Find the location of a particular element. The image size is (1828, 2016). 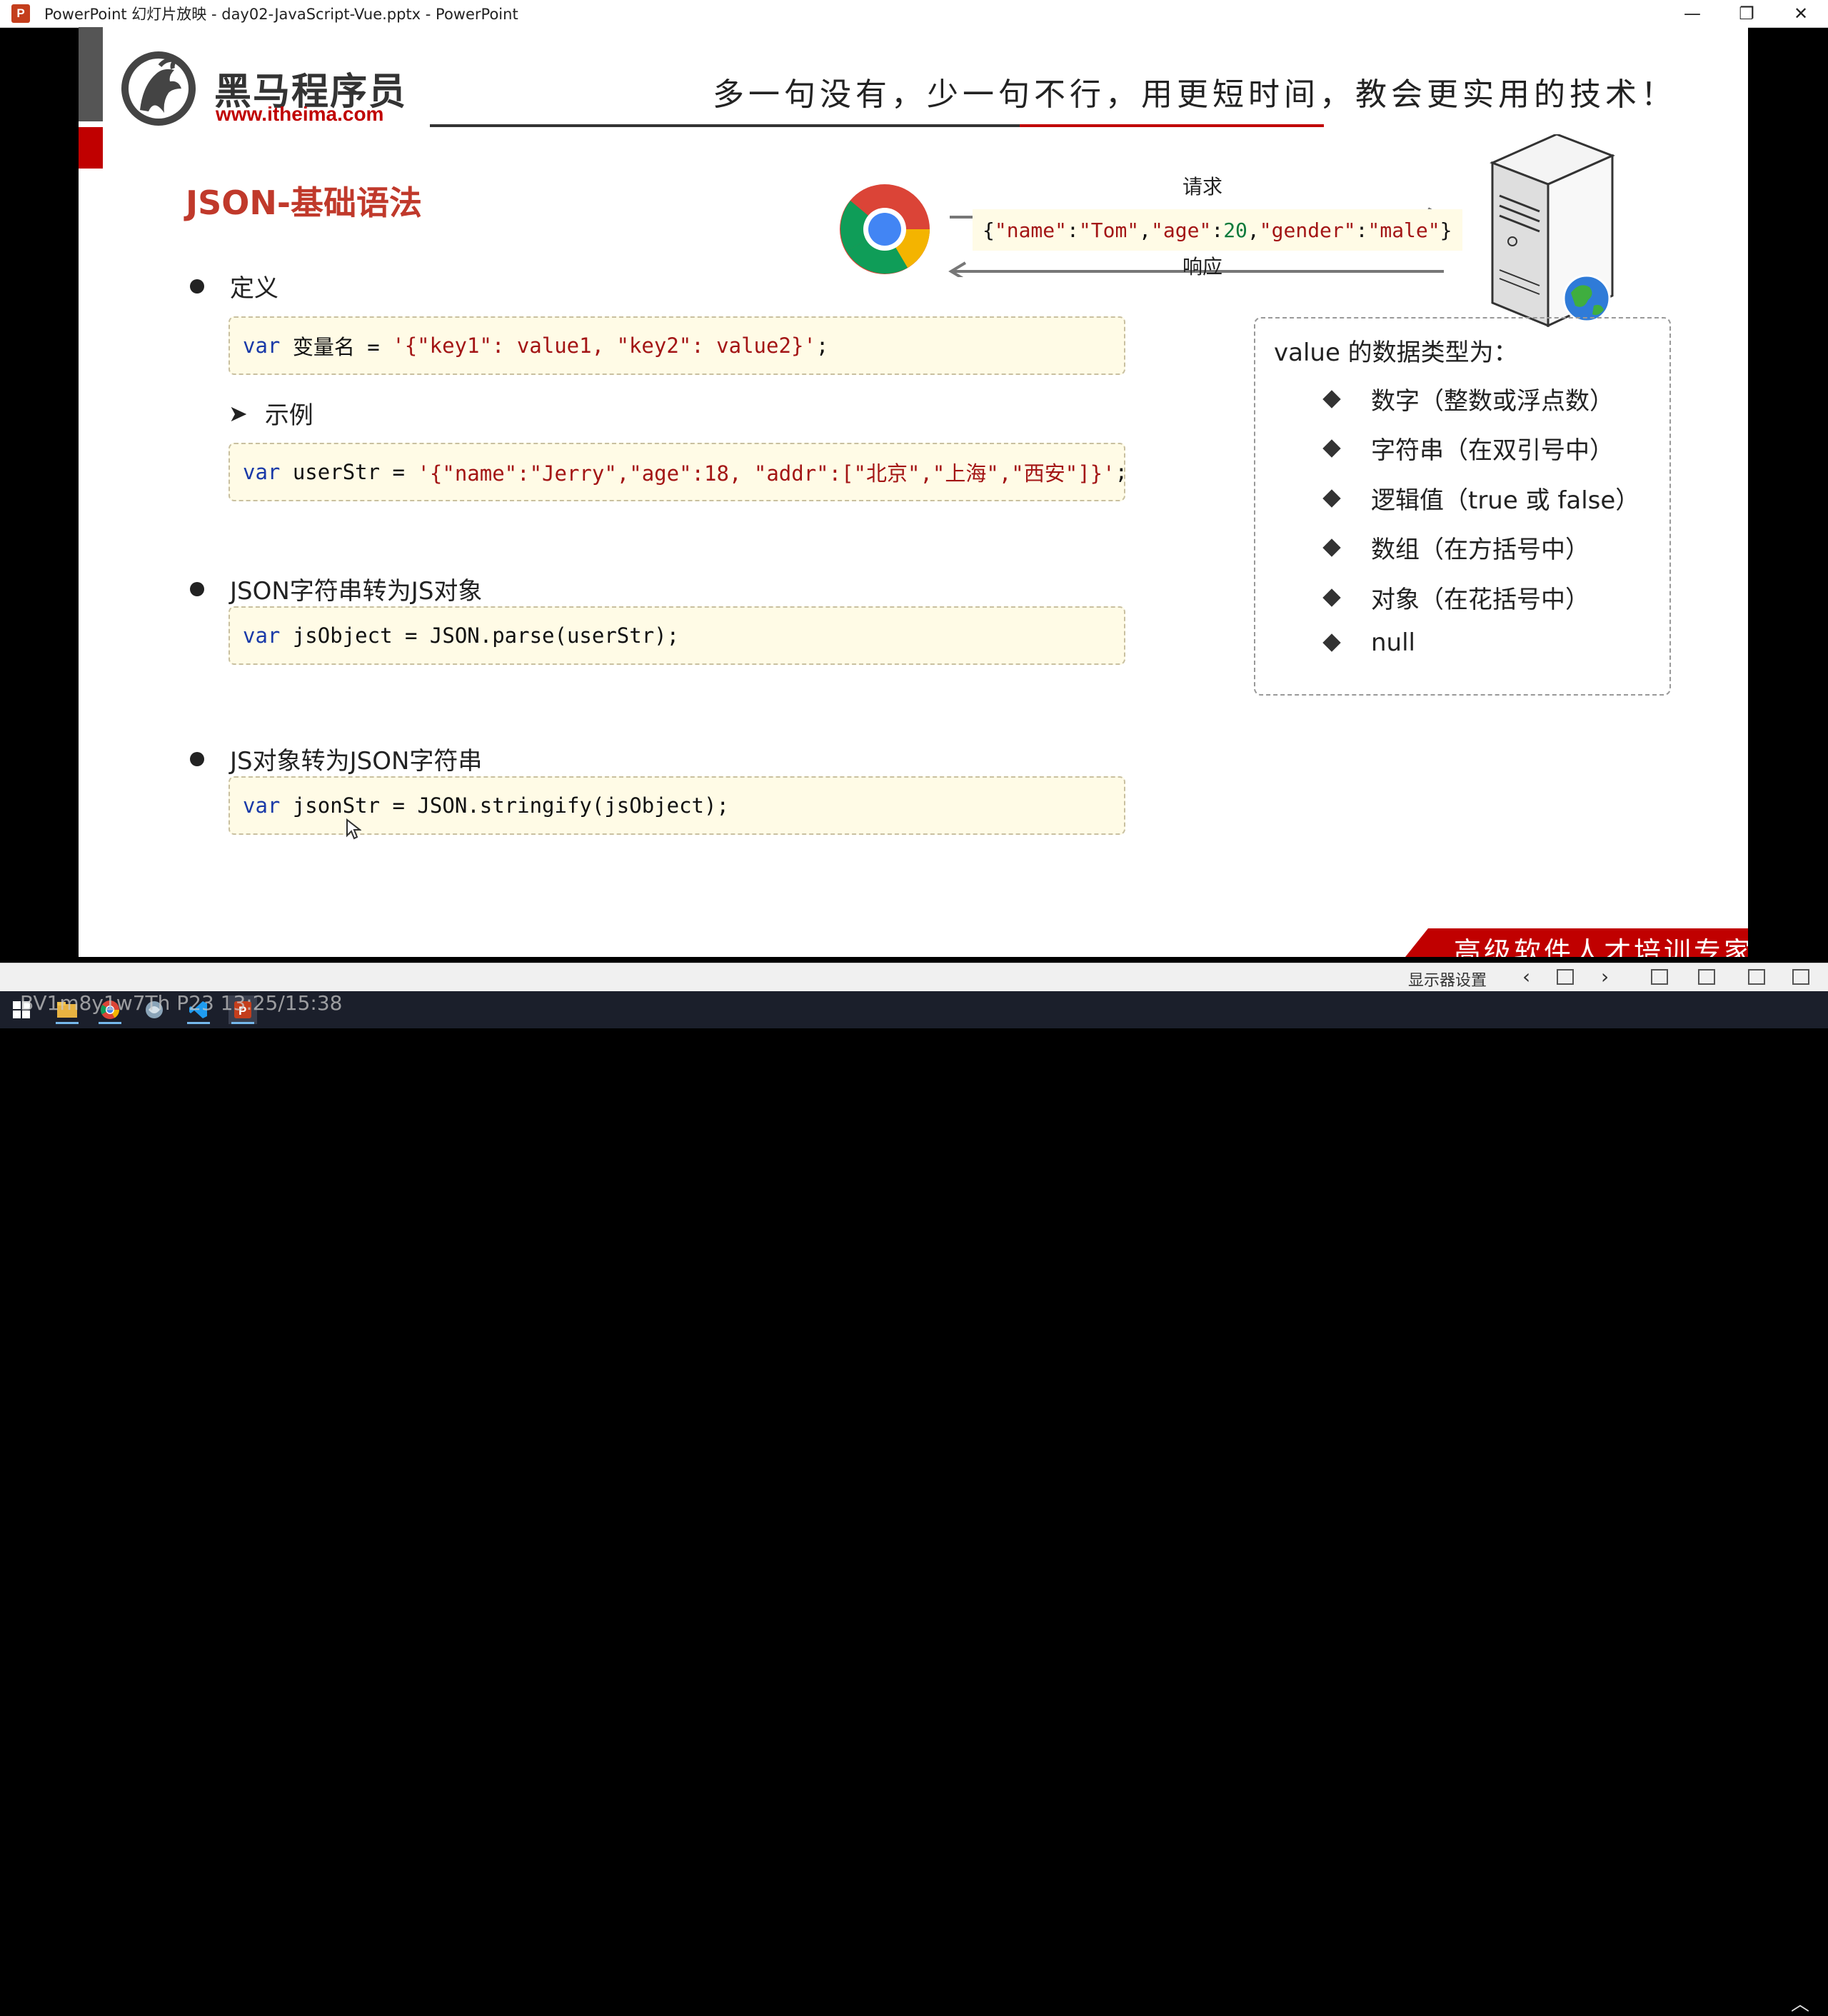

bullet-js-to-json: JS对象转为JSON字符串 is located at coordinates (336, 758).